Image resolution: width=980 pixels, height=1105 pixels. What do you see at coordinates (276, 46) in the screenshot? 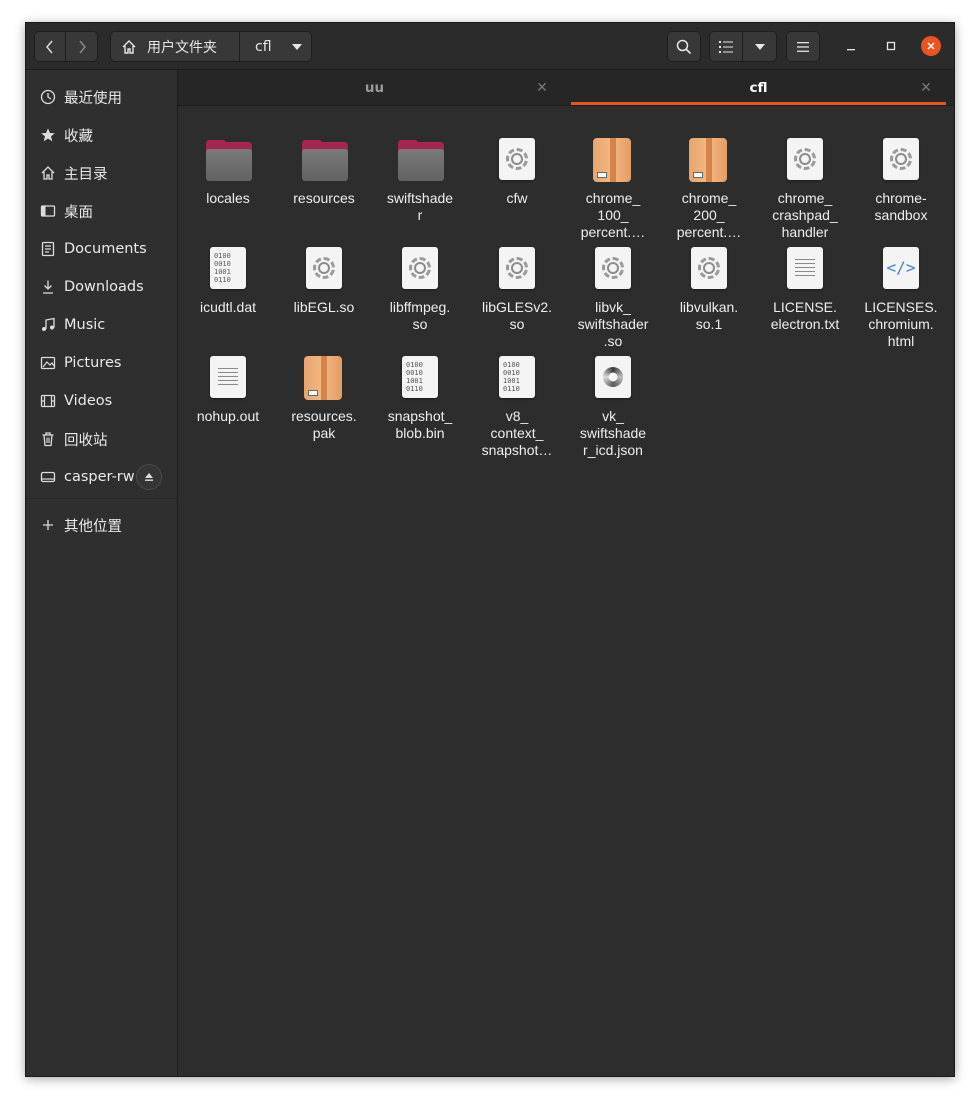
I see `path-current-button: cfl` at bounding box center [276, 46].